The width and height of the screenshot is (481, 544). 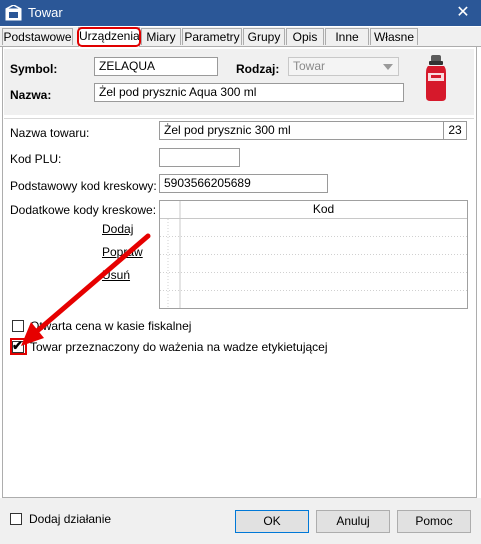 What do you see at coordinates (34, 69) in the screenshot?
I see `symbol-label: Symbol:` at bounding box center [34, 69].